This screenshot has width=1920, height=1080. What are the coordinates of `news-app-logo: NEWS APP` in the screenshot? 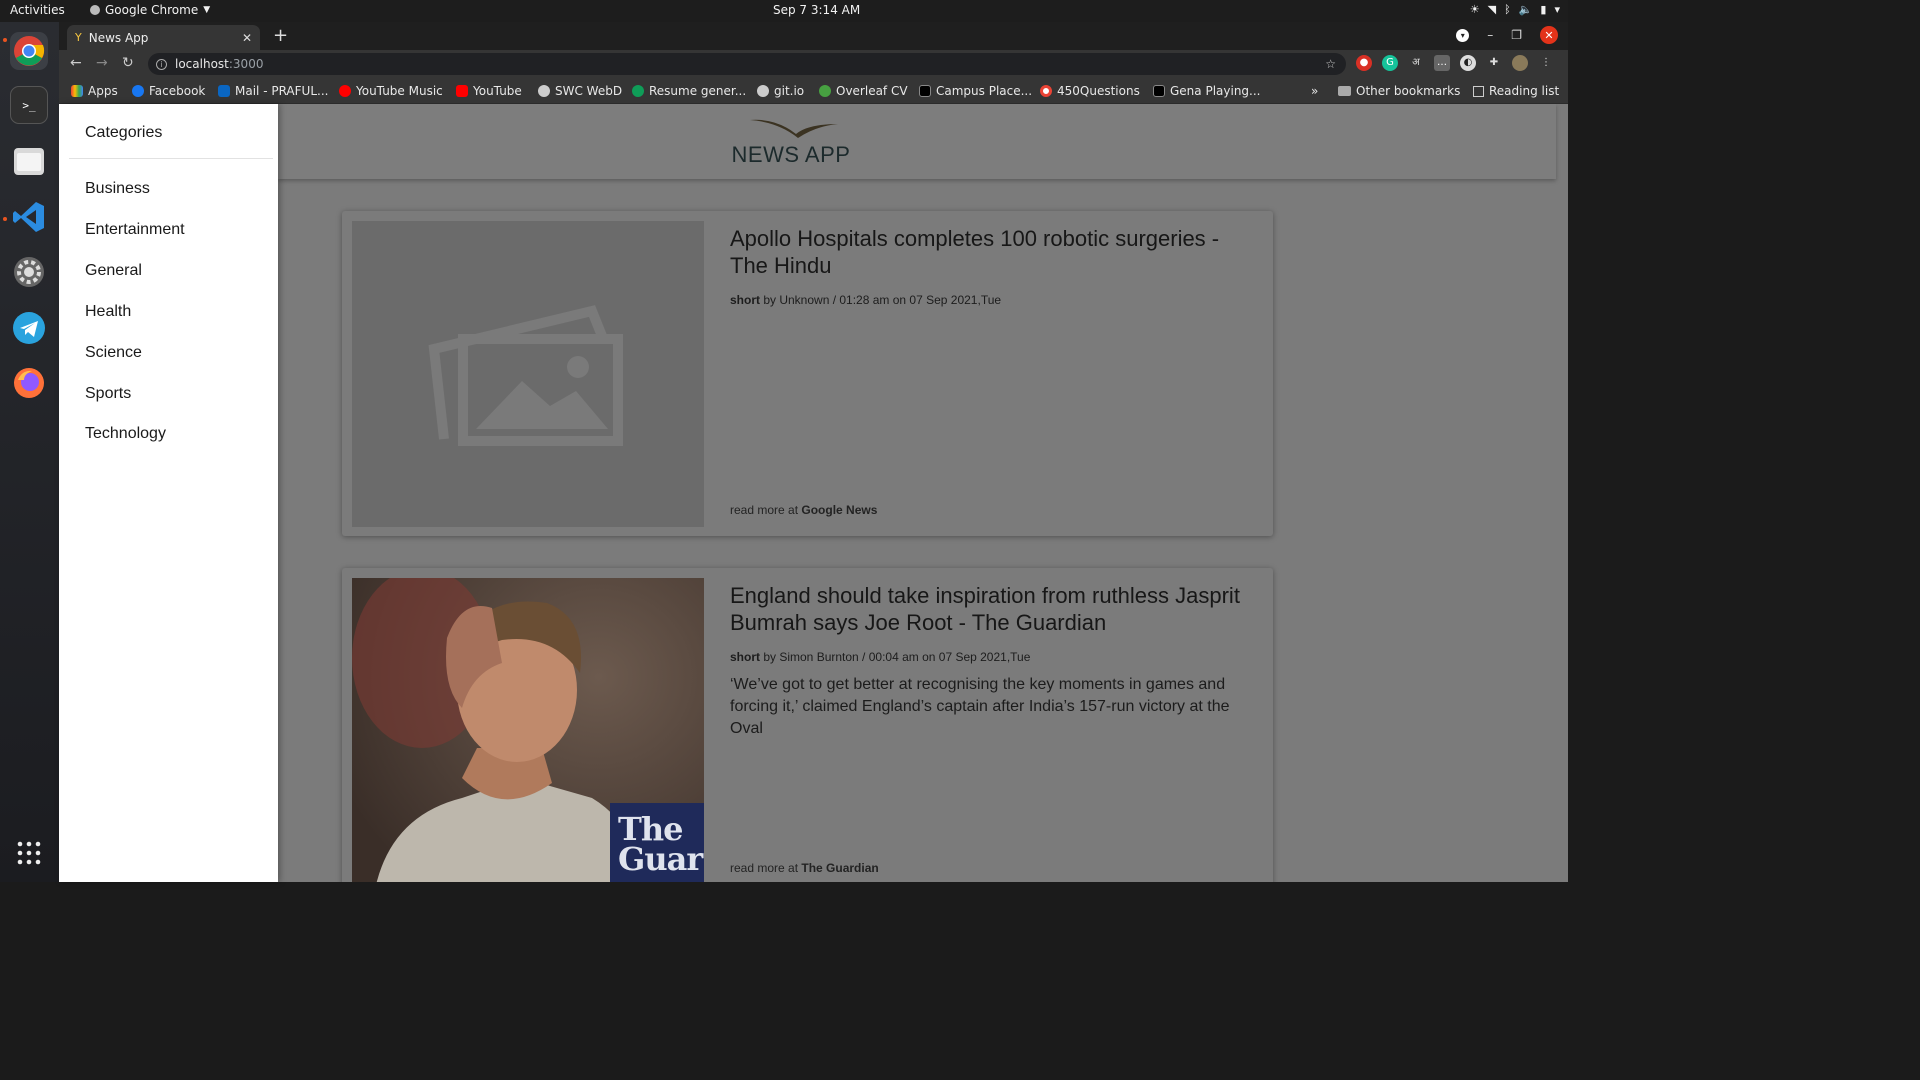 It's located at (791, 142).